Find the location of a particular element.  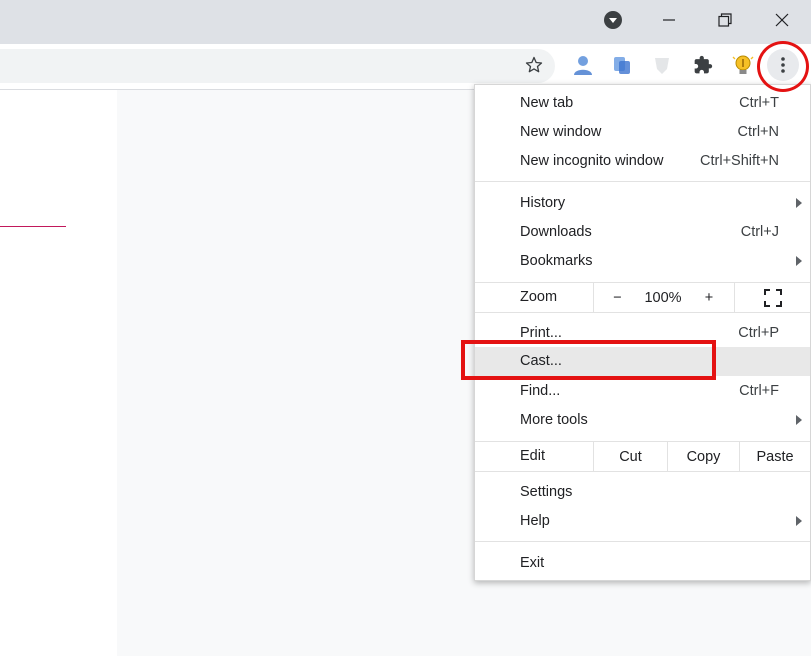

paste-button: Paste is located at coordinates (774, 456).